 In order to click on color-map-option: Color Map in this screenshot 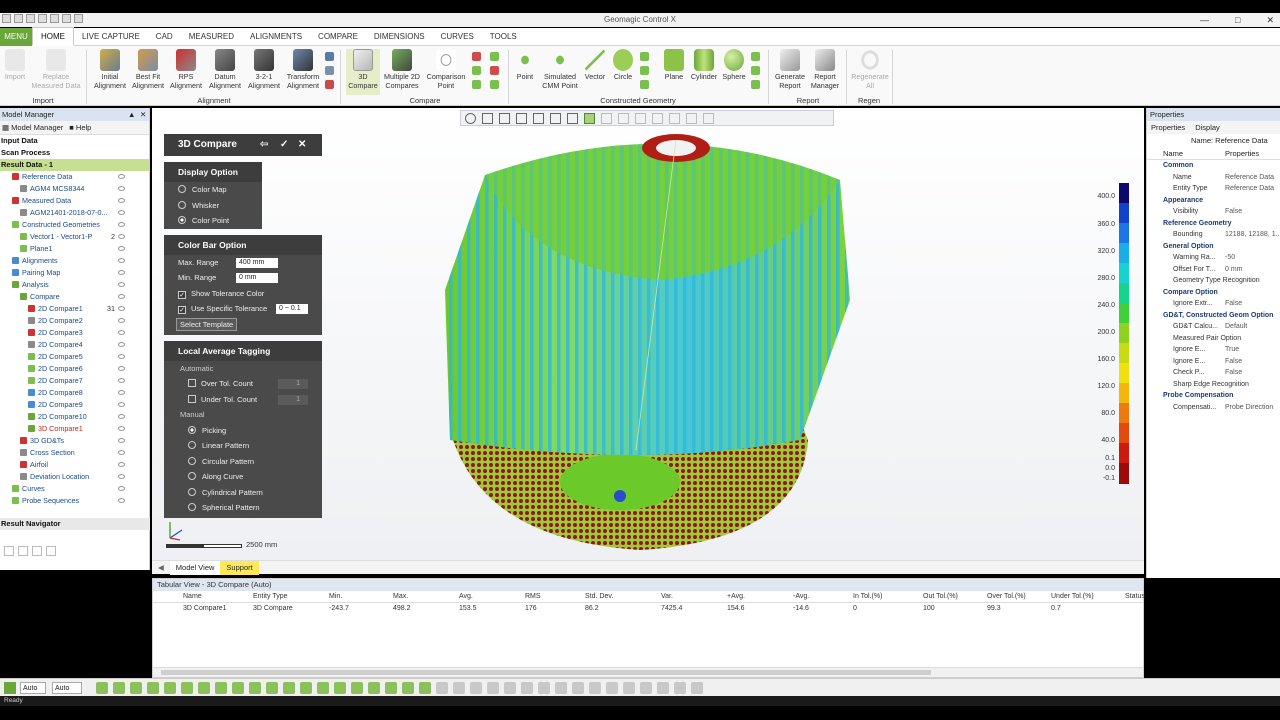, I will do `click(213, 190)`.